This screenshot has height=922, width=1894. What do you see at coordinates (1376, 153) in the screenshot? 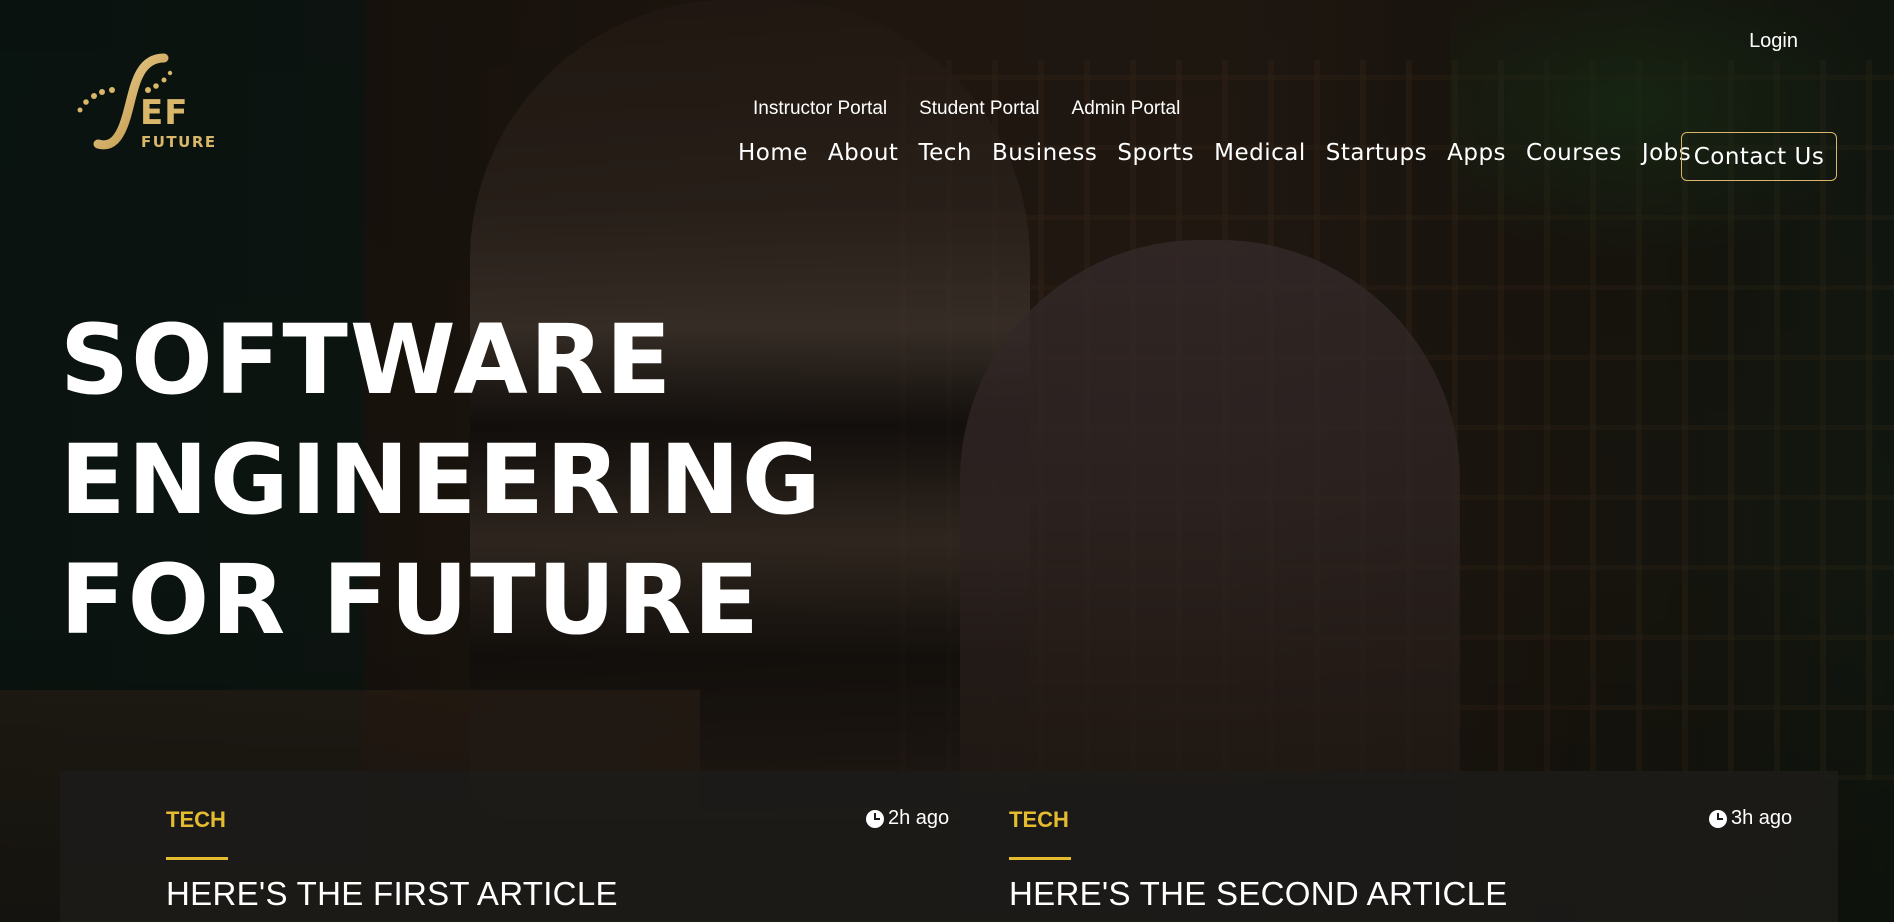
I see `nav-startups: Startups` at bounding box center [1376, 153].